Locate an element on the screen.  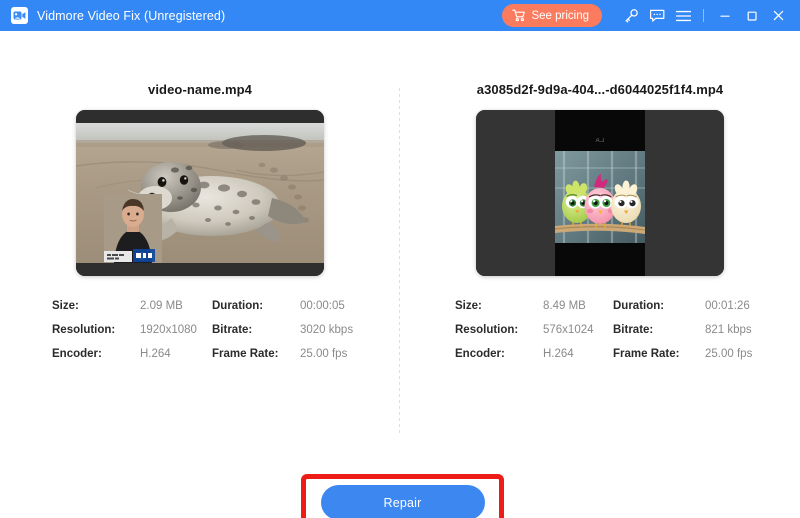
seal-on-beach-thumbnail is located at coordinates (200, 193).